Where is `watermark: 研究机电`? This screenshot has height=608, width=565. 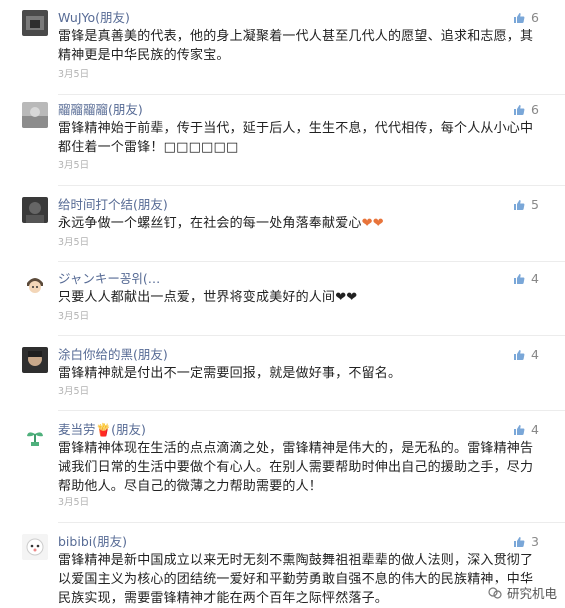 watermark: 研究机电 is located at coordinates (522, 592).